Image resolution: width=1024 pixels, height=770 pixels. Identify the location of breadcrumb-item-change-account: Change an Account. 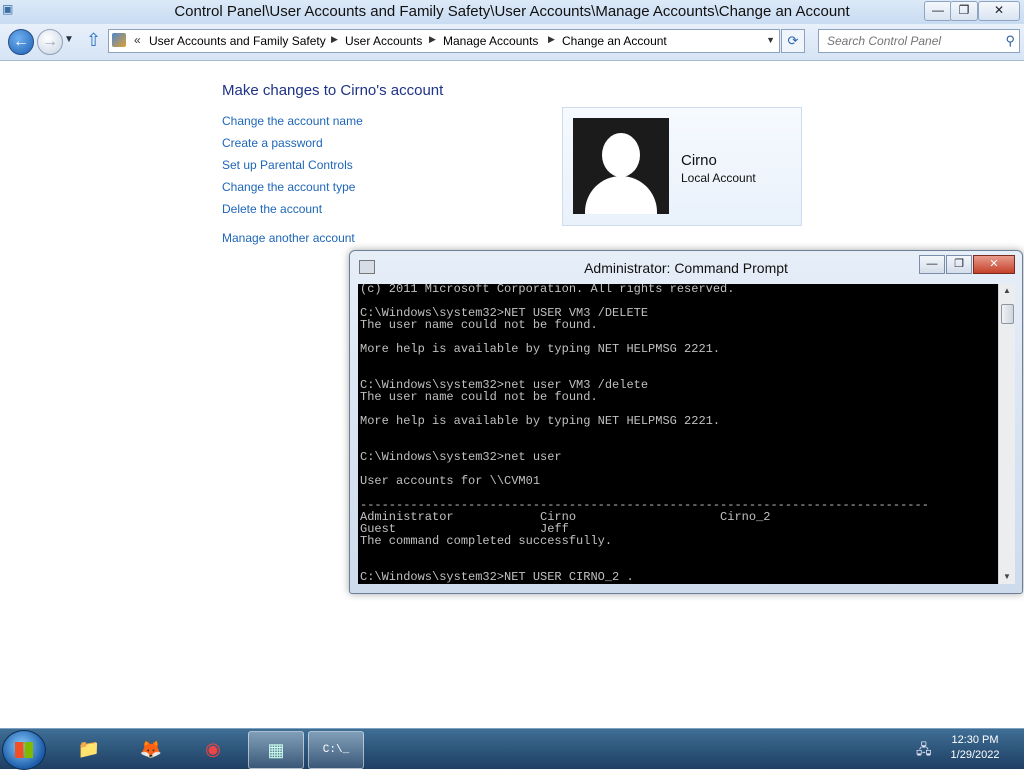
(614, 41).